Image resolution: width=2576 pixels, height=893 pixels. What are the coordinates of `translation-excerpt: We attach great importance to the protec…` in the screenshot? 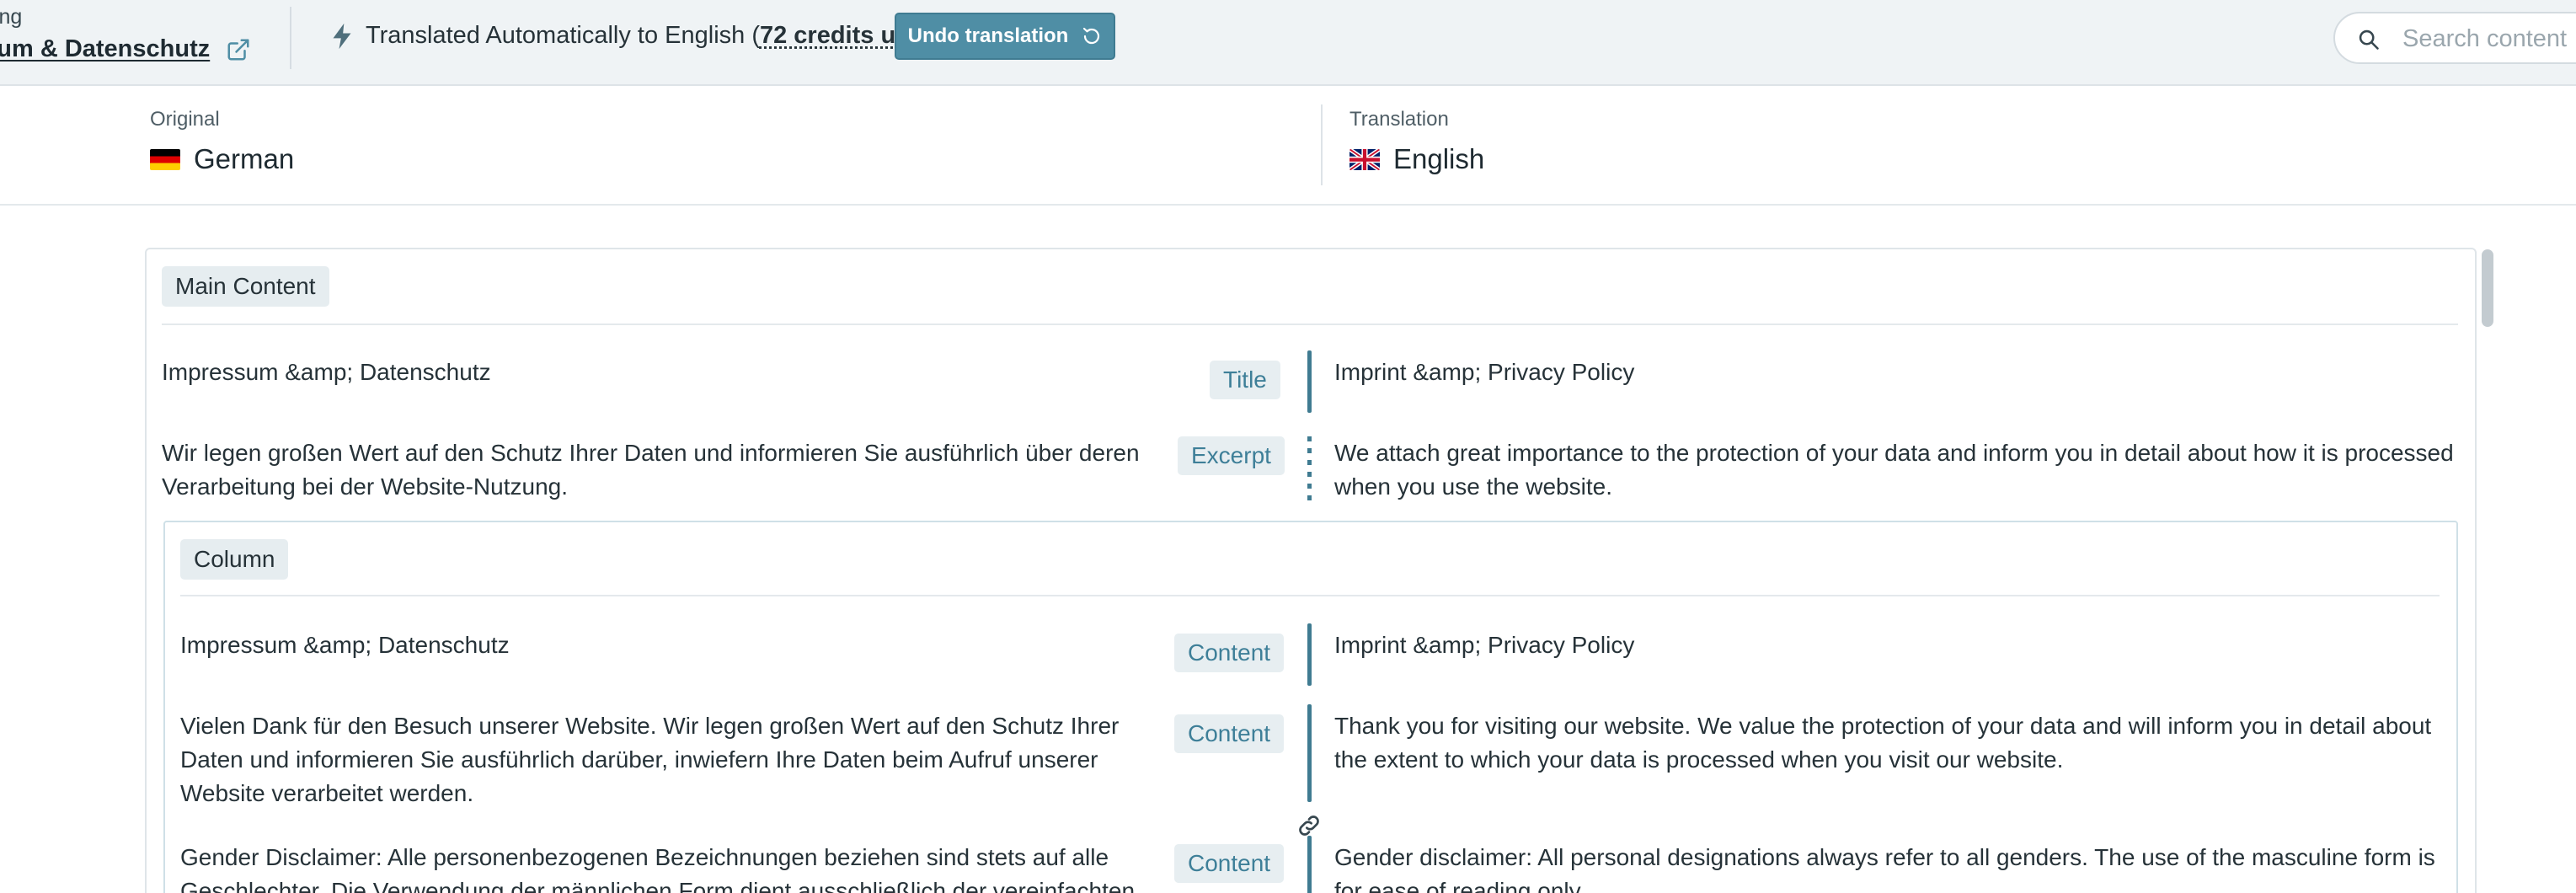 It's located at (1894, 470).